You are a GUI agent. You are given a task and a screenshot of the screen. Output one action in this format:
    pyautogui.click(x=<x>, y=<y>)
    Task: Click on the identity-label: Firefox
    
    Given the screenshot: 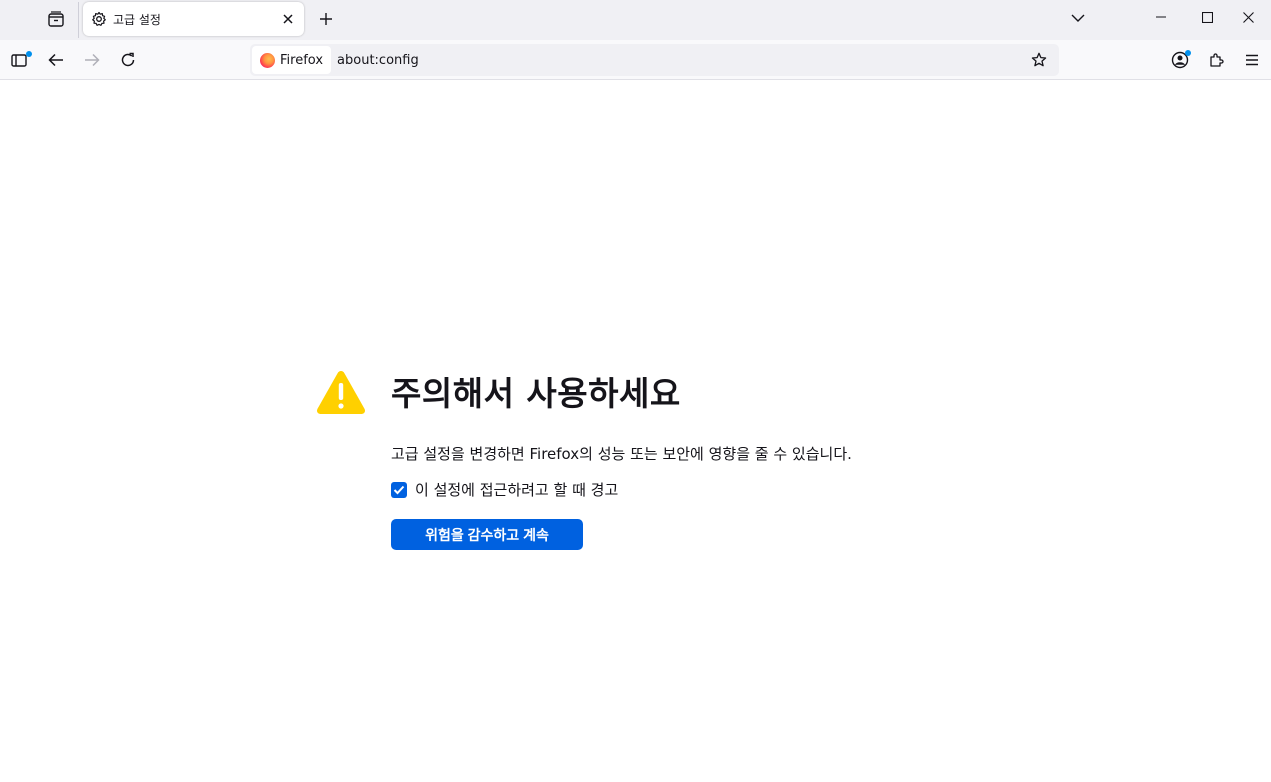 What is the action you would take?
    pyautogui.click(x=302, y=60)
    